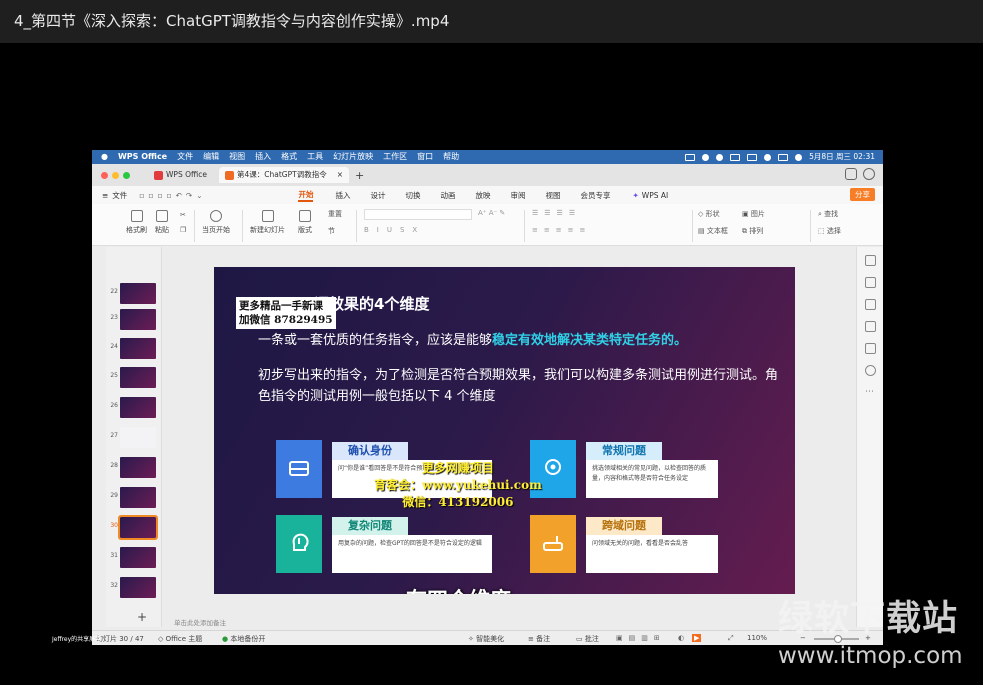  I want to click on search-icon, so click(799, 157).